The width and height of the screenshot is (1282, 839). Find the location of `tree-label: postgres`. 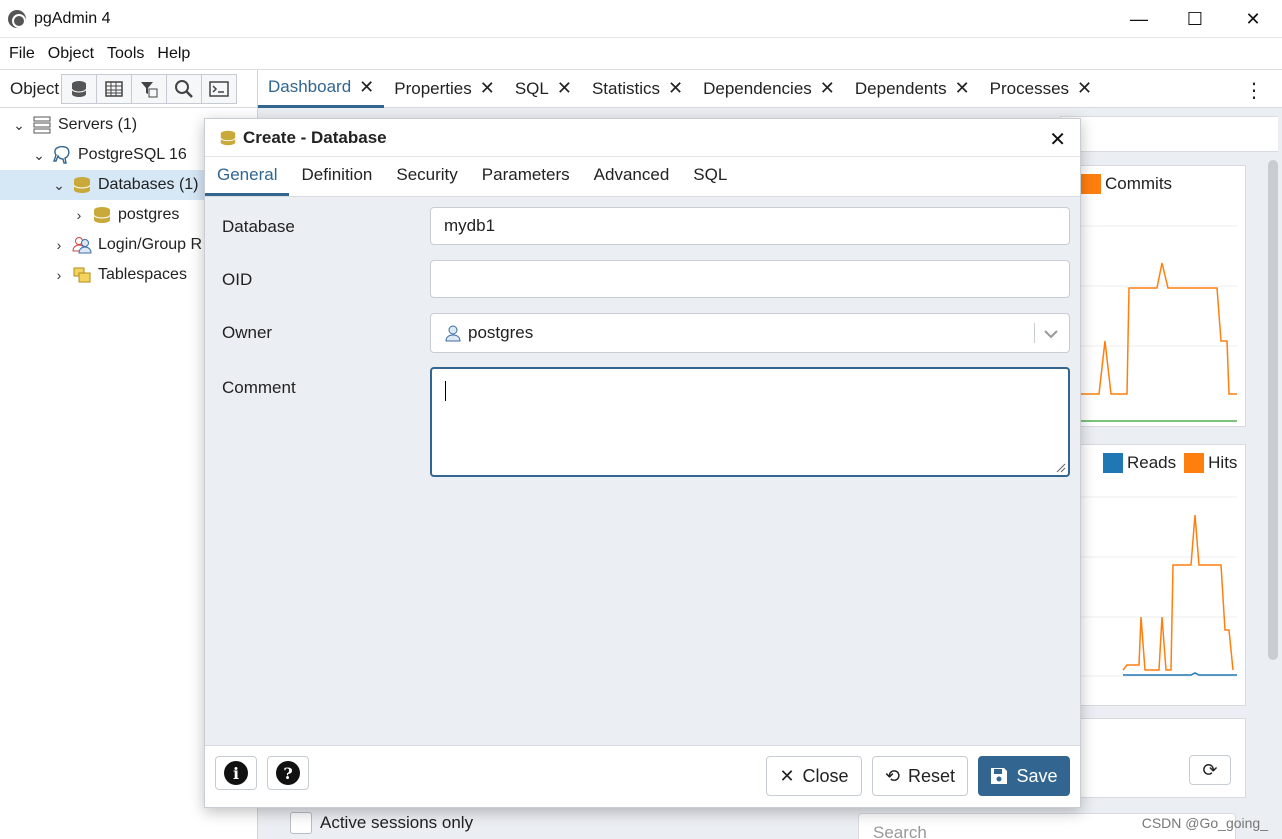

tree-label: postgres is located at coordinates (149, 214).